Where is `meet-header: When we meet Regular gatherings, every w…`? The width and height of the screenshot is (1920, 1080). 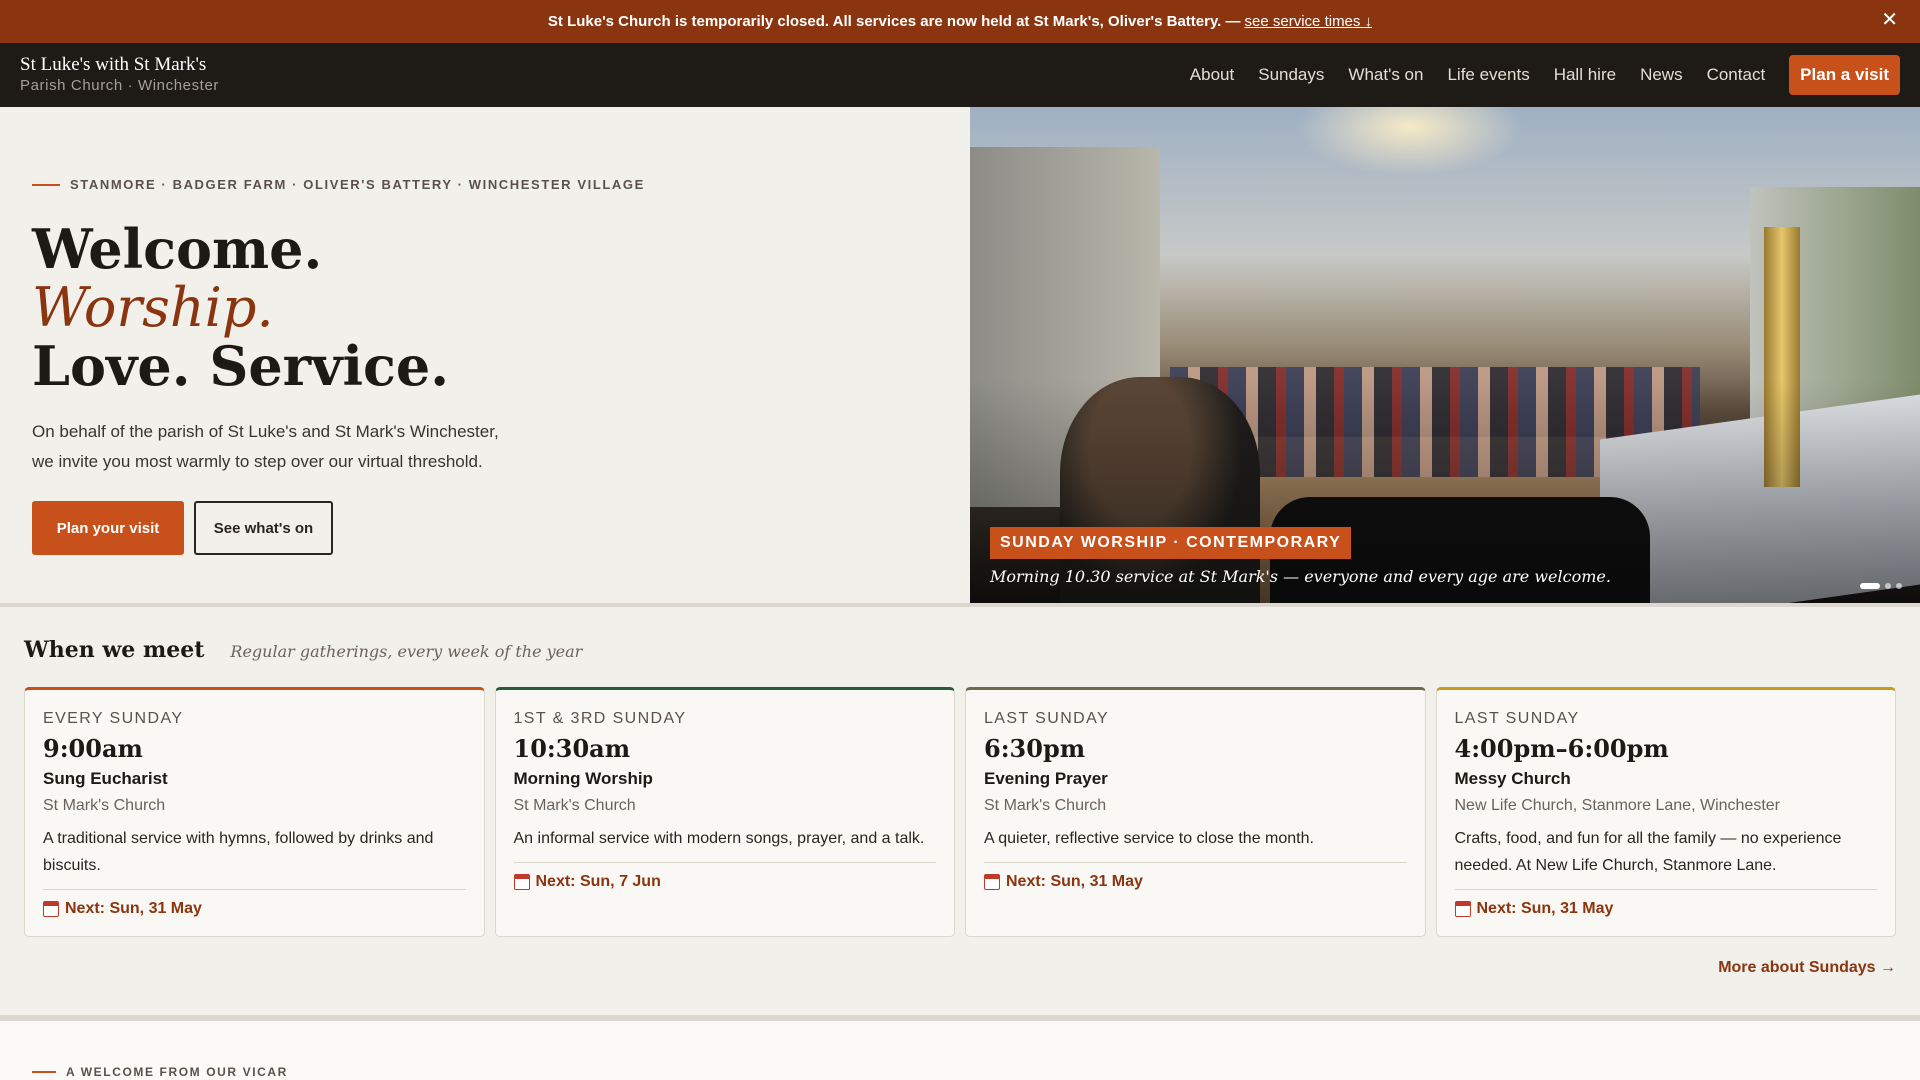 meet-header: When we meet Regular gatherings, every w… is located at coordinates (960, 650).